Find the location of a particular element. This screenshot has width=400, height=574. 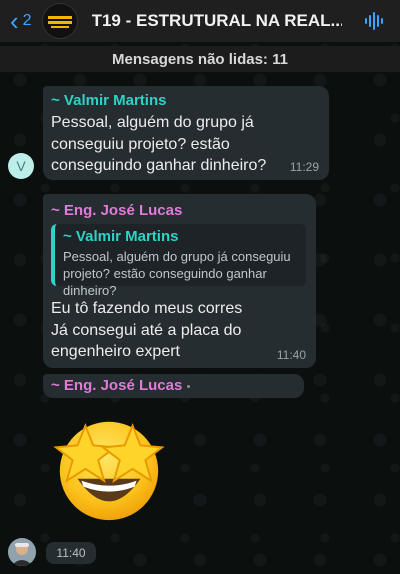

sender-avatar-jose-lucas is located at coordinates (22, 552).